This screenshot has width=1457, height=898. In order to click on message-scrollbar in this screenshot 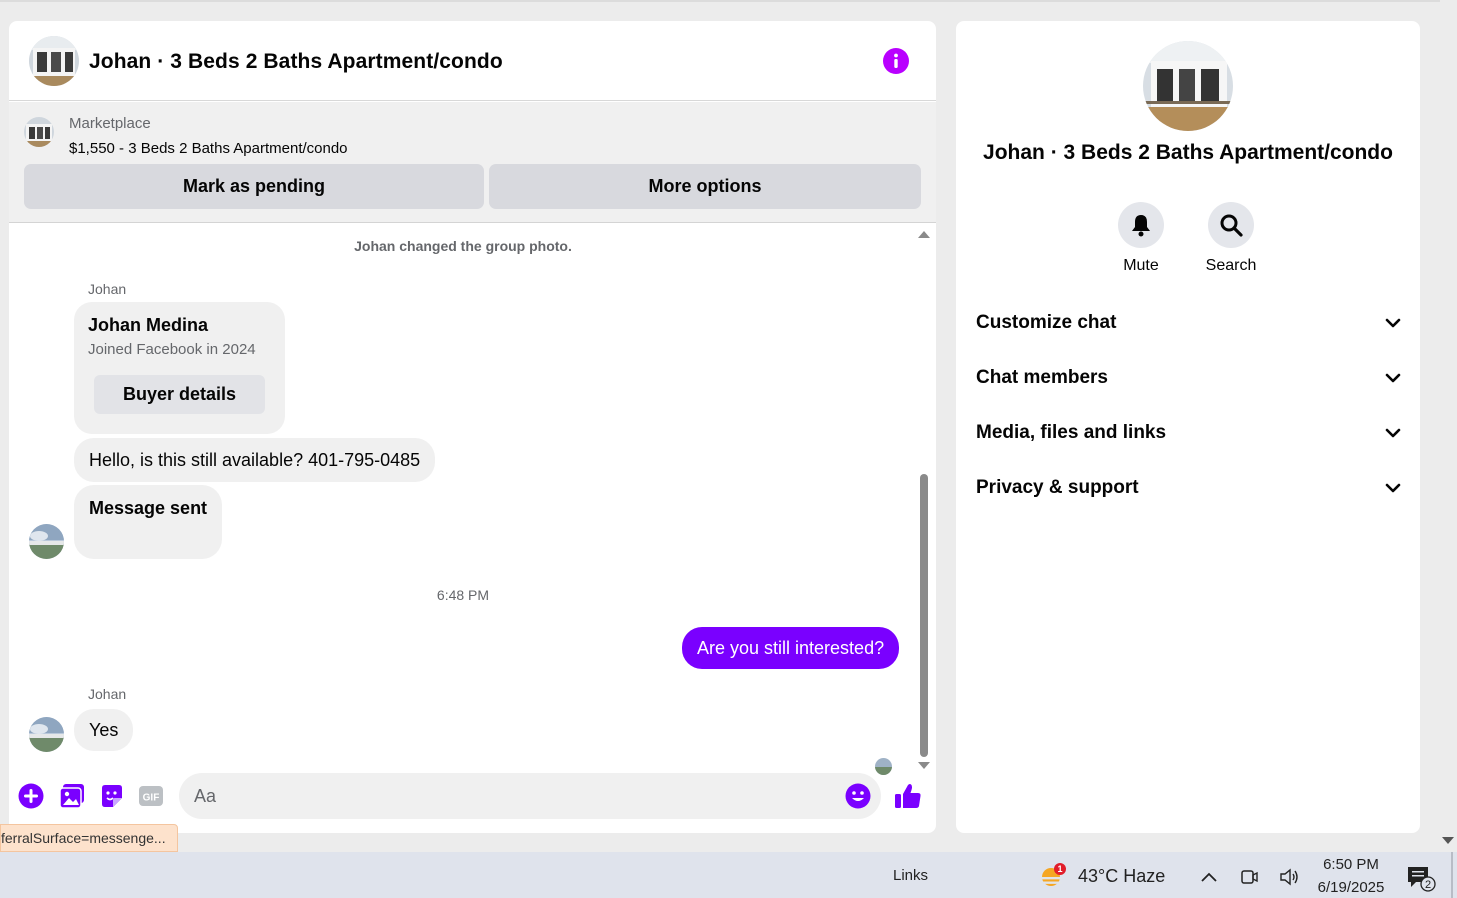, I will do `click(924, 496)`.